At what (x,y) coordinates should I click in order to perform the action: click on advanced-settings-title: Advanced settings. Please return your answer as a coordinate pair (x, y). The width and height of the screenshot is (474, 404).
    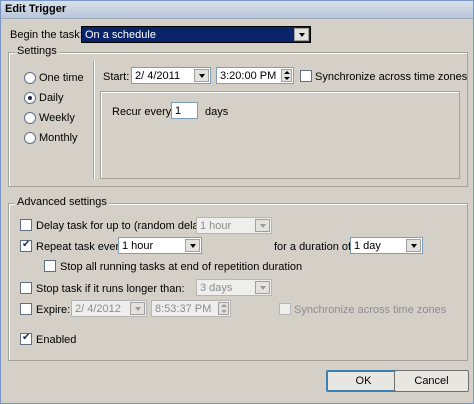
    Looking at the image, I should click on (62, 202).